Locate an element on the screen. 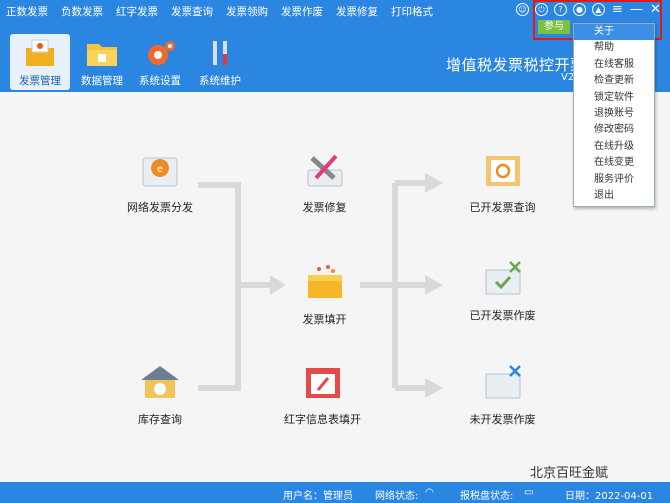 The height and width of the screenshot is (503, 670). node-issued-void: 已开发票作废 is located at coordinates (502, 290).